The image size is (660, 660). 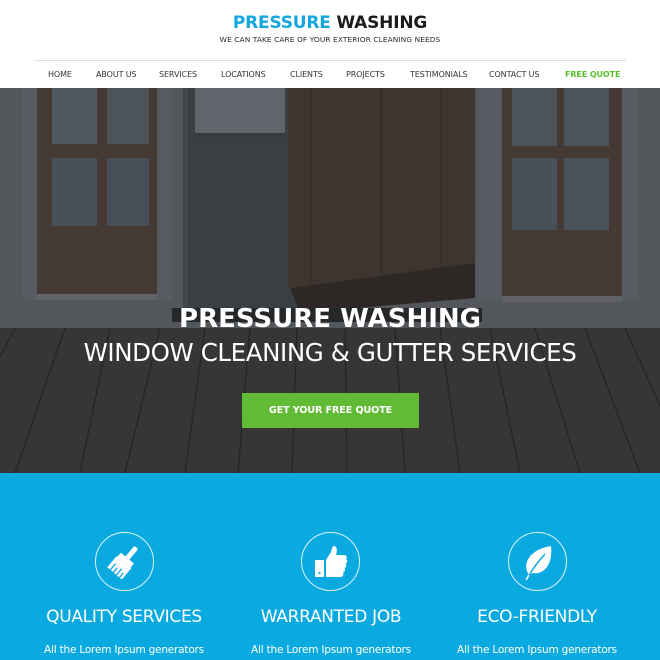 What do you see at coordinates (592, 75) in the screenshot?
I see `nav-item-free-quote: FREE QUOTE` at bounding box center [592, 75].